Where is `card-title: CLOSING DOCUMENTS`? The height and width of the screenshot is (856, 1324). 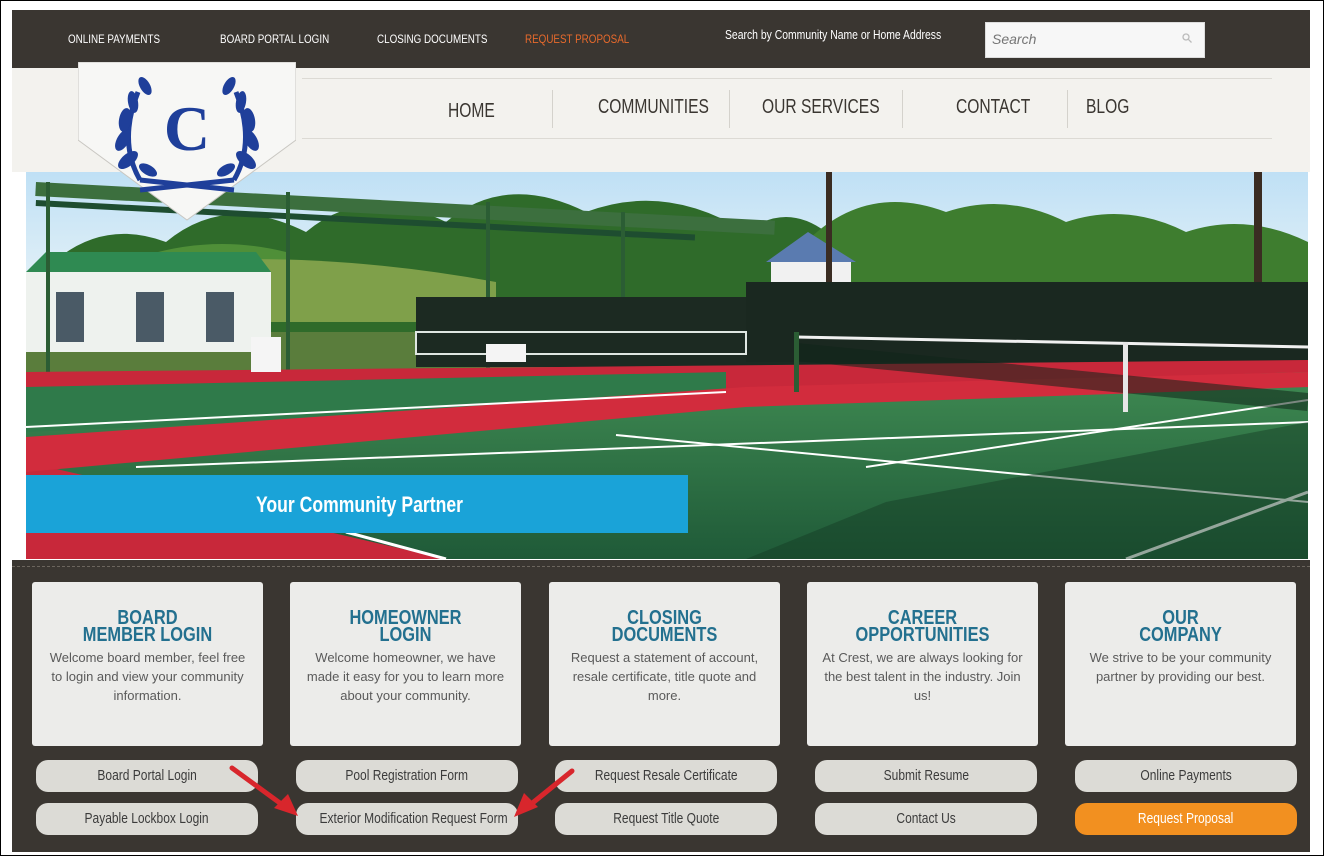 card-title: CLOSING DOCUMENTS is located at coordinates (664, 626).